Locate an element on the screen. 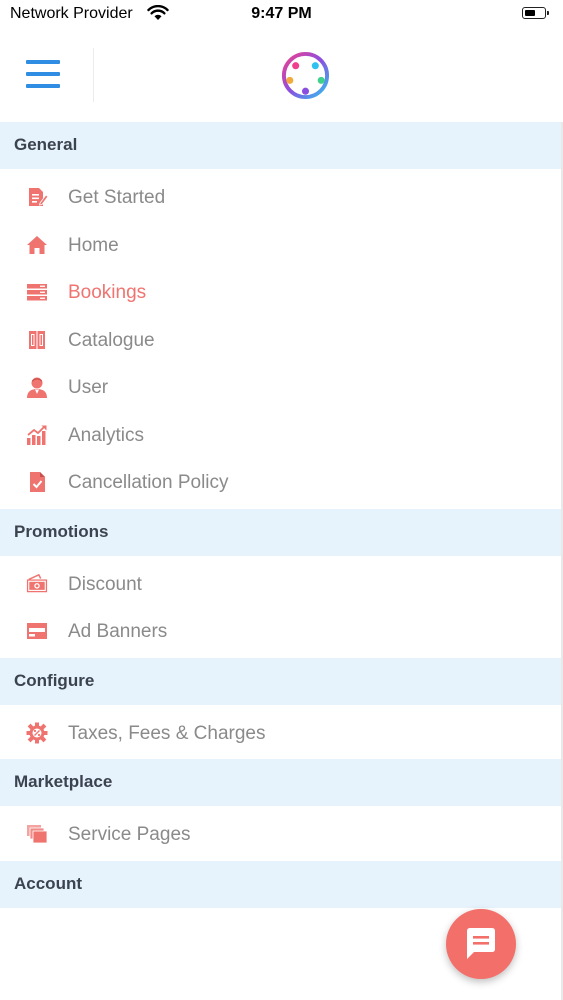  section-header: General is located at coordinates (281, 145).